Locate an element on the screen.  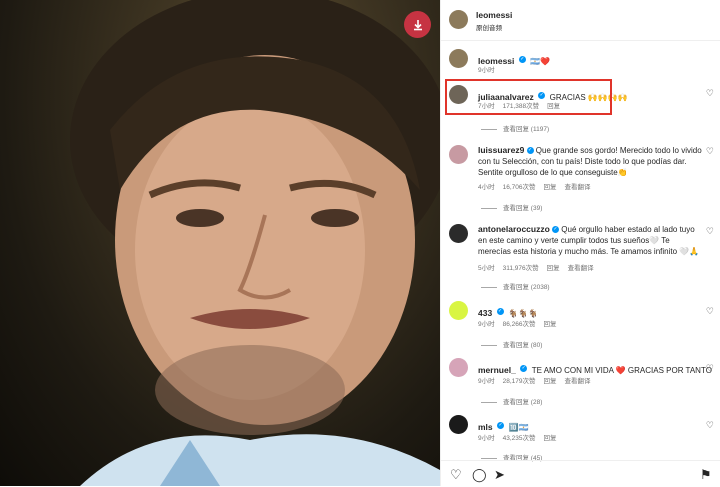
comment-likes: 311,976次赞 is located at coordinates (521, 268).